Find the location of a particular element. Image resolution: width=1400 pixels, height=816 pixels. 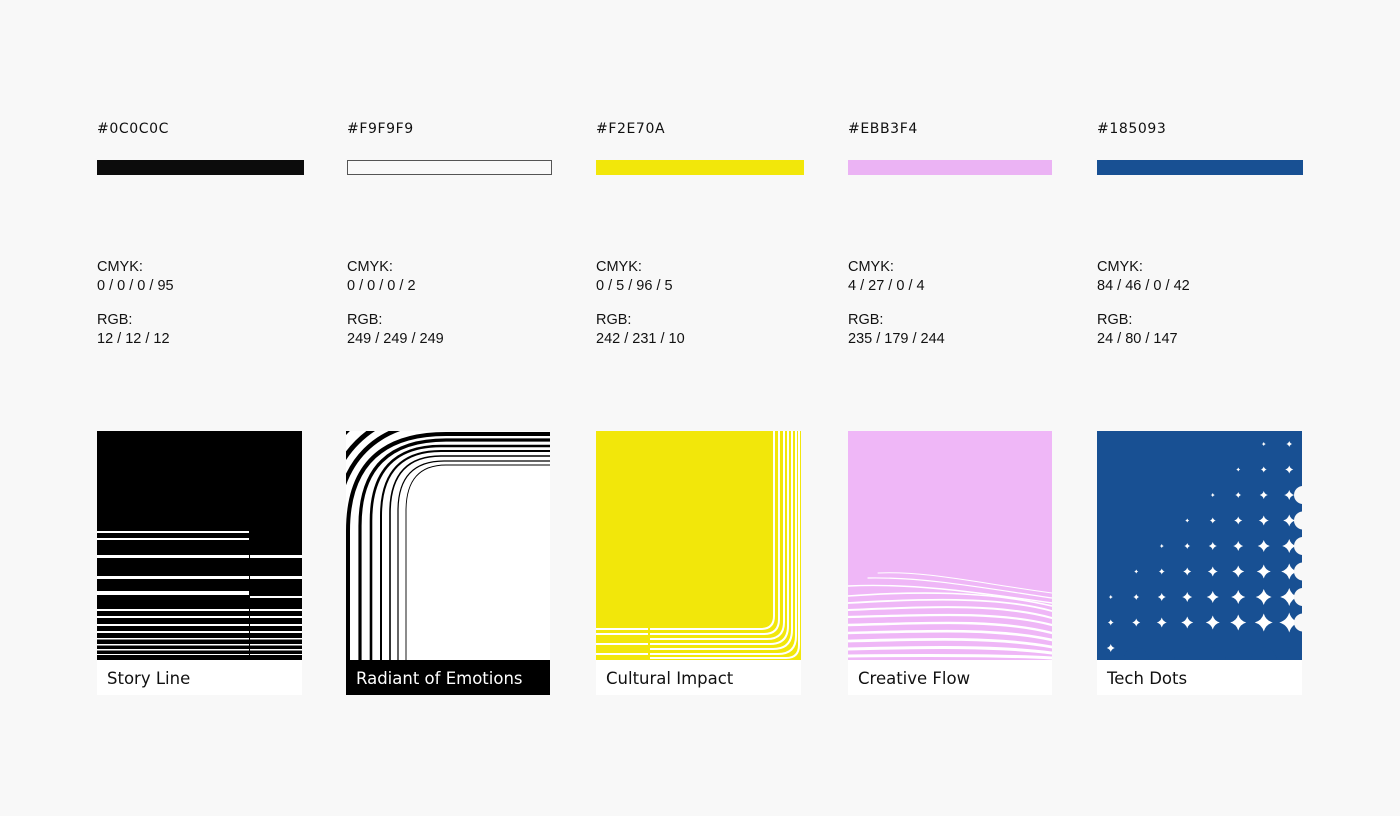

radiant-artwork is located at coordinates (448, 545).